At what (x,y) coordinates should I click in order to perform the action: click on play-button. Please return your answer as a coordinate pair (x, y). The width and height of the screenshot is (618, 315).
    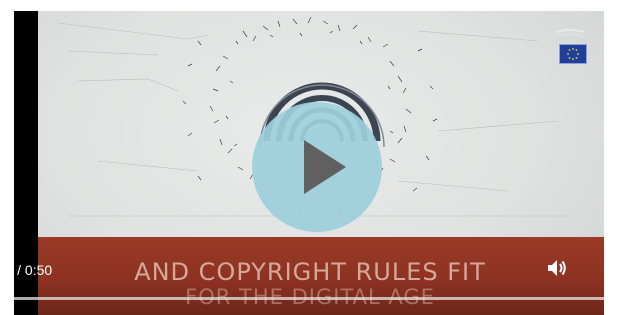
    Looking at the image, I should click on (317, 167).